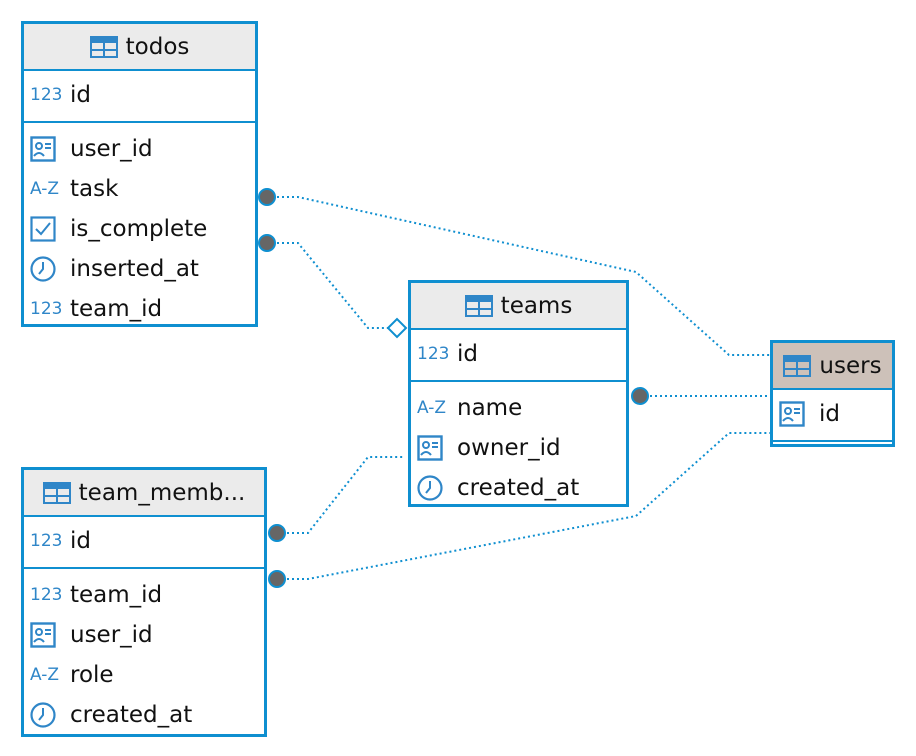 The height and width of the screenshot is (756, 916). What do you see at coordinates (490, 408) in the screenshot?
I see `column-name: name` at bounding box center [490, 408].